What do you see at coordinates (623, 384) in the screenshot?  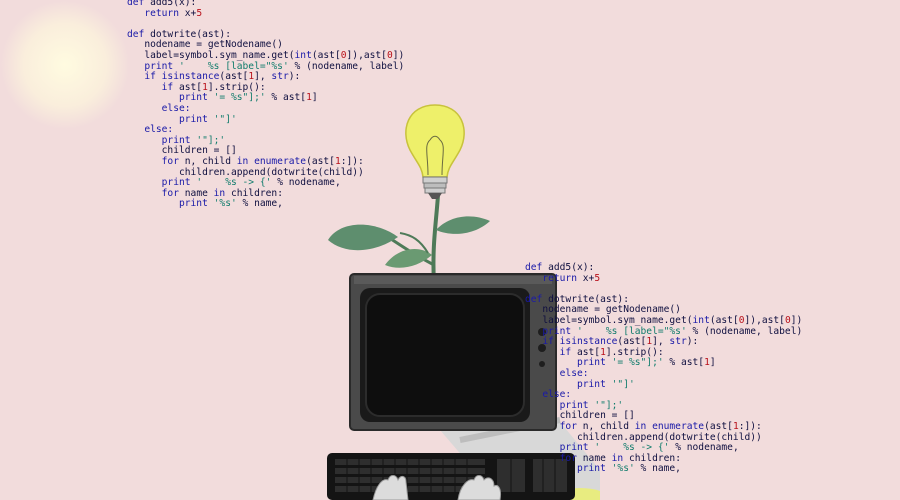 I see `code-token: '"]'` at bounding box center [623, 384].